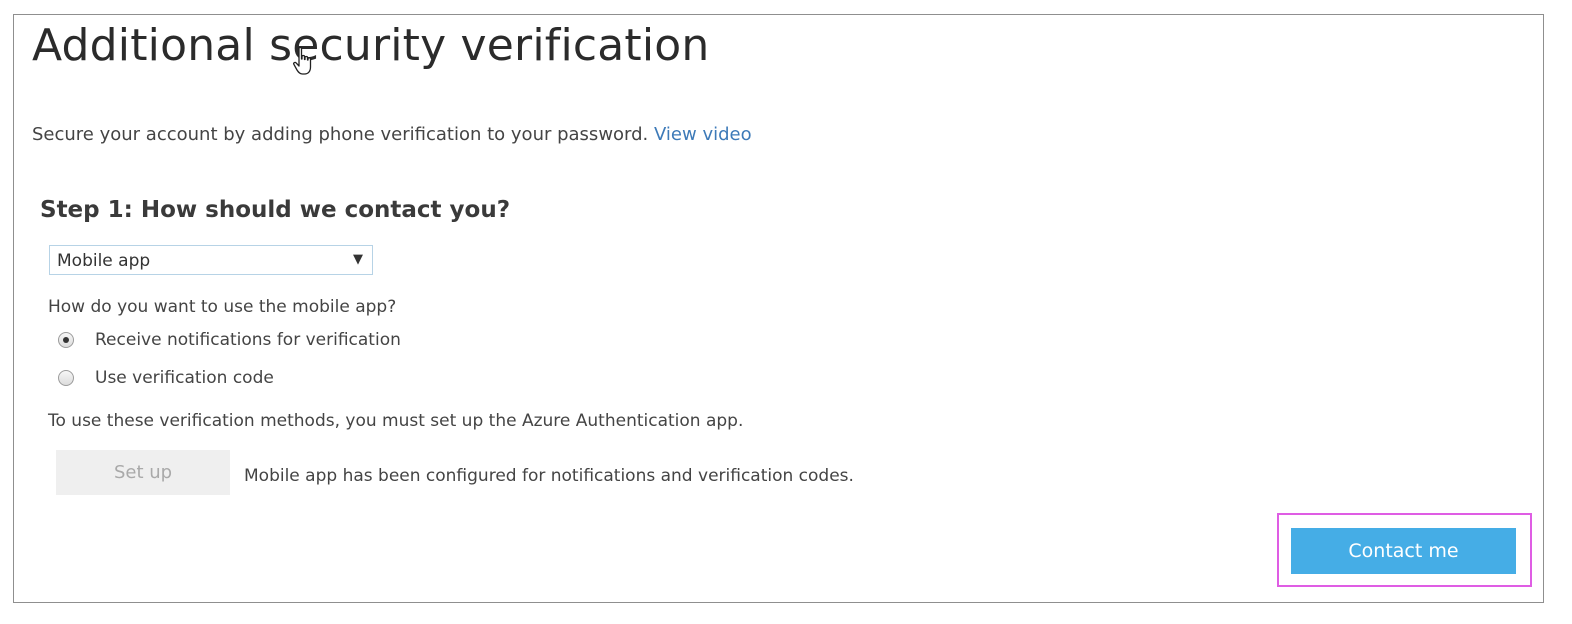  I want to click on radio-receive-notifications, so click(66, 340).